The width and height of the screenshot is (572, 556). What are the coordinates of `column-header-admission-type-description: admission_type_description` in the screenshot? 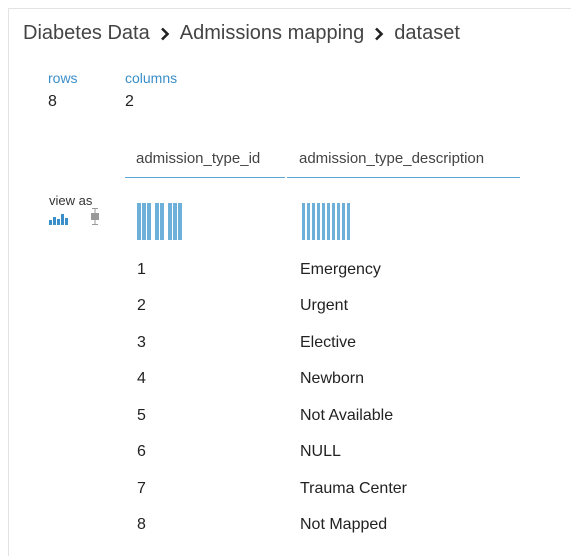 It's located at (403, 163).